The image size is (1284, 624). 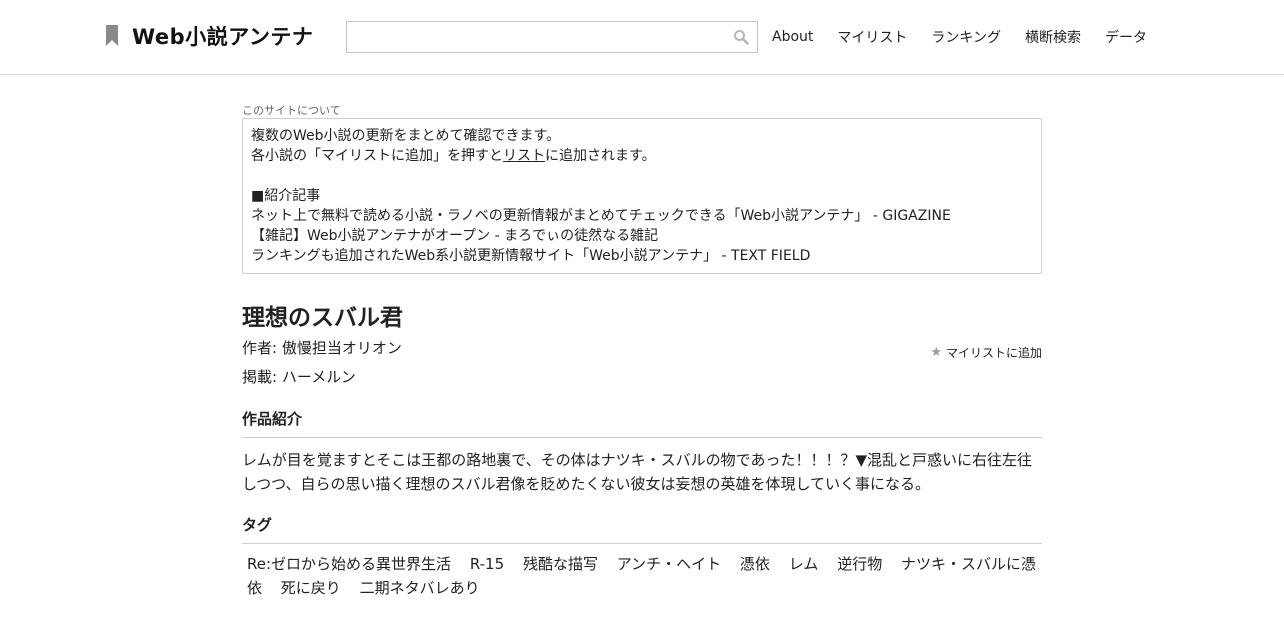 I want to click on intro-heading: 作品紹介, so click(x=642, y=423).